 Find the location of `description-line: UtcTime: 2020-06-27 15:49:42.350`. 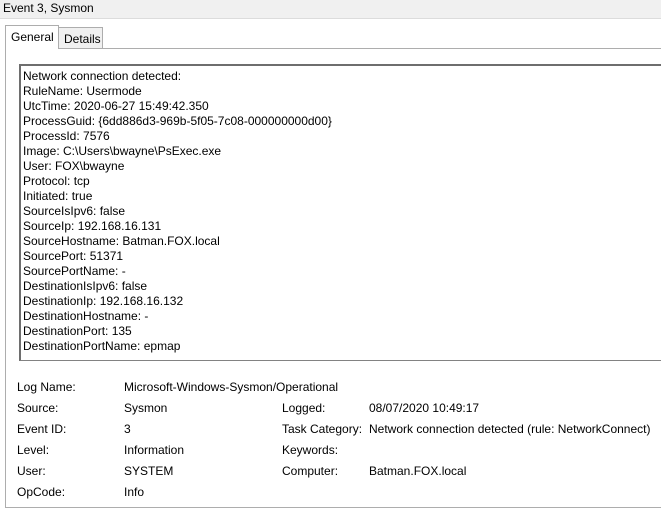

description-line: UtcTime: 2020-06-27 15:49:42.350 is located at coordinates (116, 106).